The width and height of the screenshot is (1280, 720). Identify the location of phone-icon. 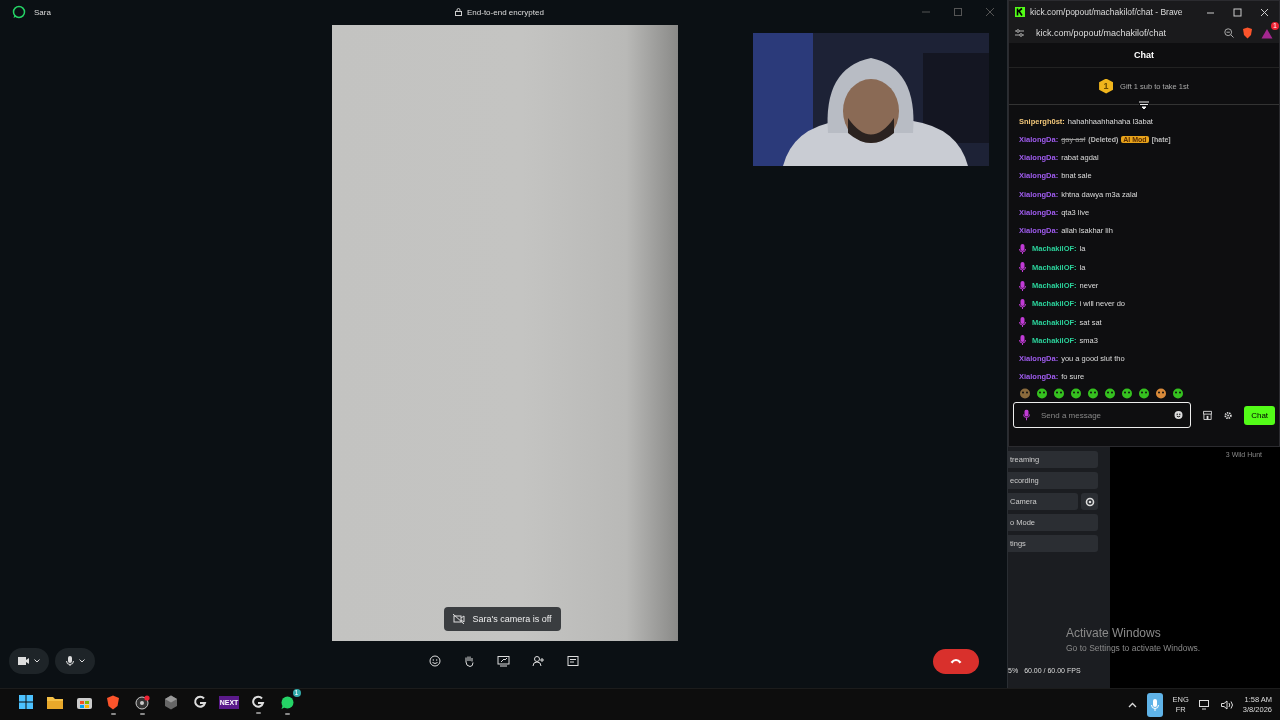
(956, 661).